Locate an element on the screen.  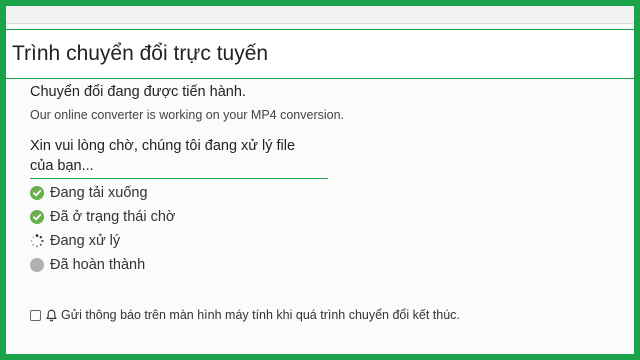
step-label: Đã hoàn thành is located at coordinates (98, 265).